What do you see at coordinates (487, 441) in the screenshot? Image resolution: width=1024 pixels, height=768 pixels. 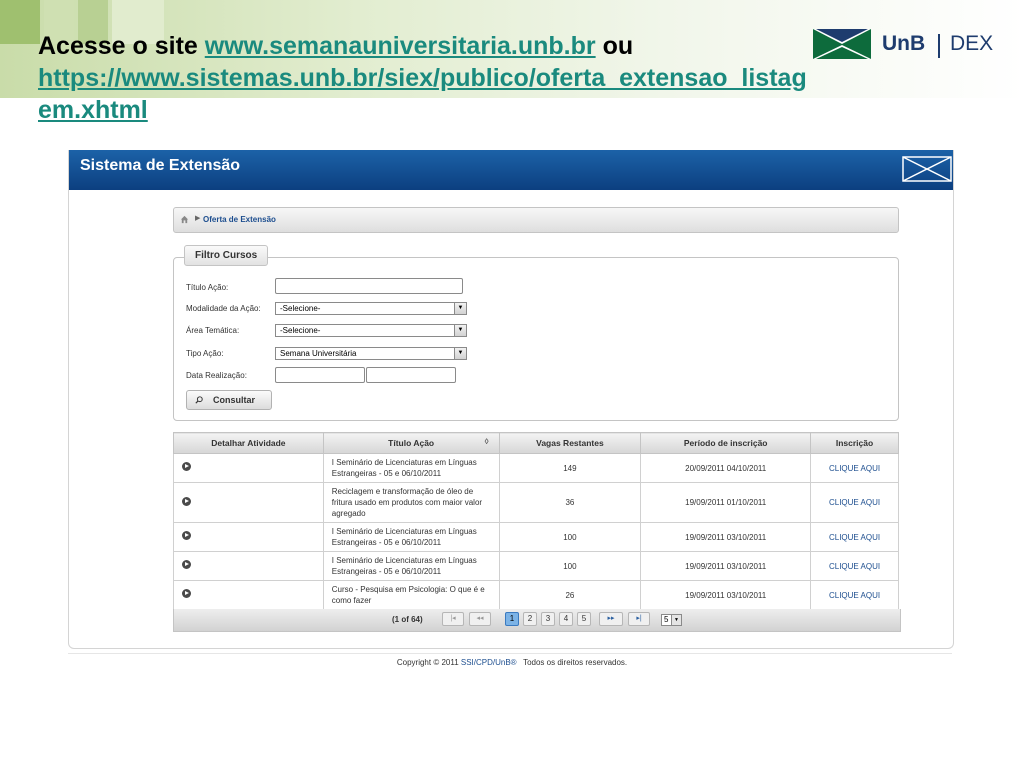 I see `sort-icon: ◊` at bounding box center [487, 441].